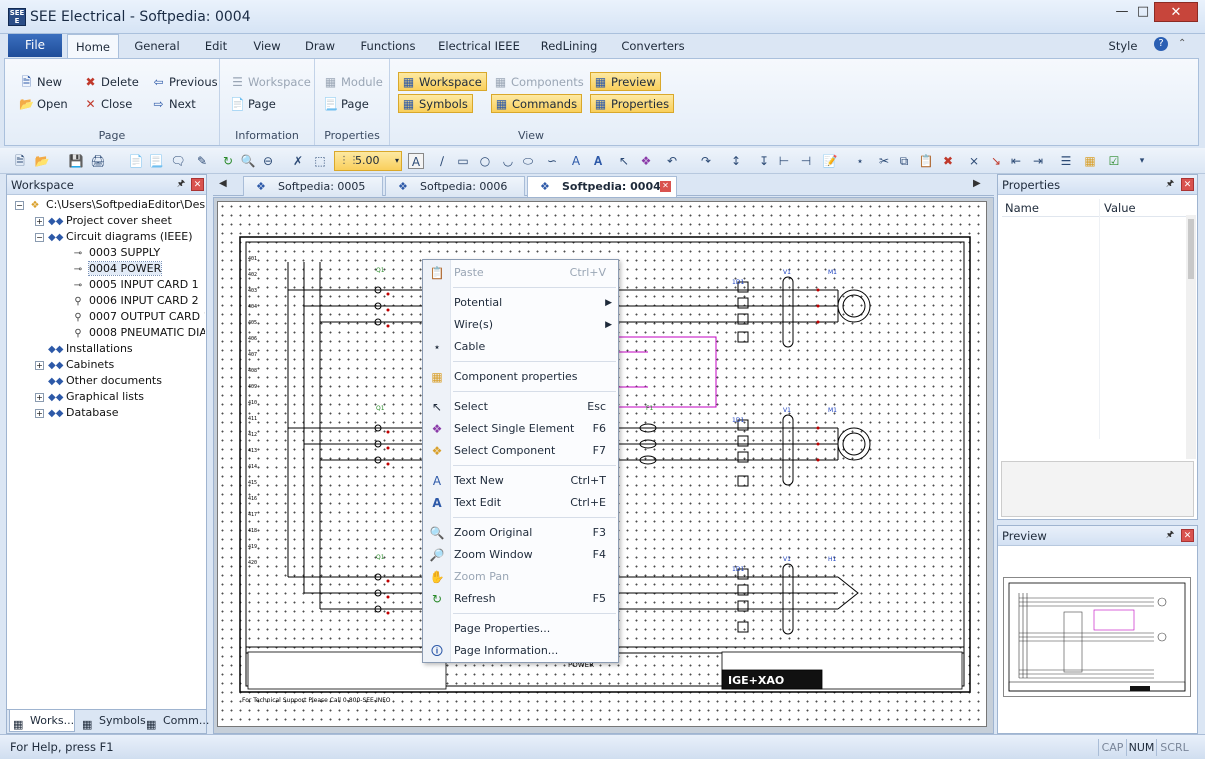  Describe the element at coordinates (442, 161) in the screenshot. I see `line-icon: ∕` at that location.